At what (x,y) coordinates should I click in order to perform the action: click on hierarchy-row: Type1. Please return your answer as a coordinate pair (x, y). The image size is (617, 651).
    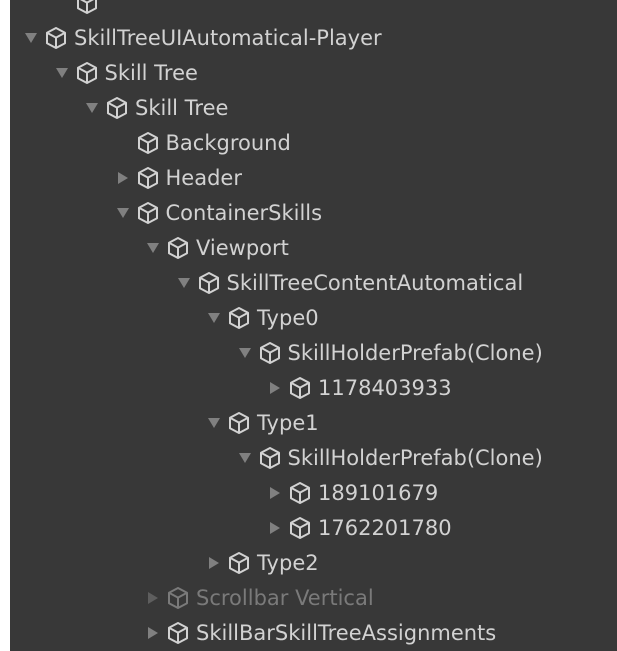
    Looking at the image, I should click on (313, 423).